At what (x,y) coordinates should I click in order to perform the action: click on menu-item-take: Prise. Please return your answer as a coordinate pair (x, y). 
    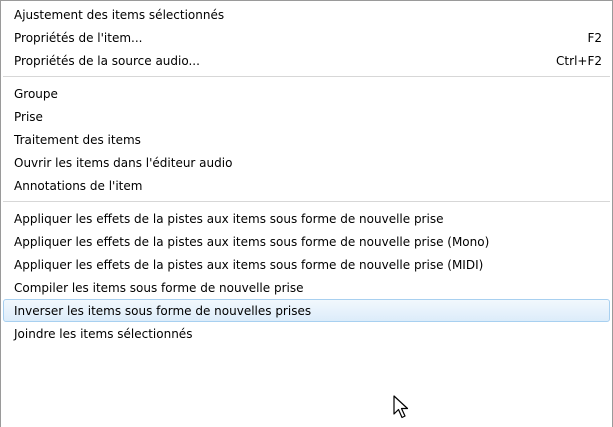
    Looking at the image, I should click on (306, 116).